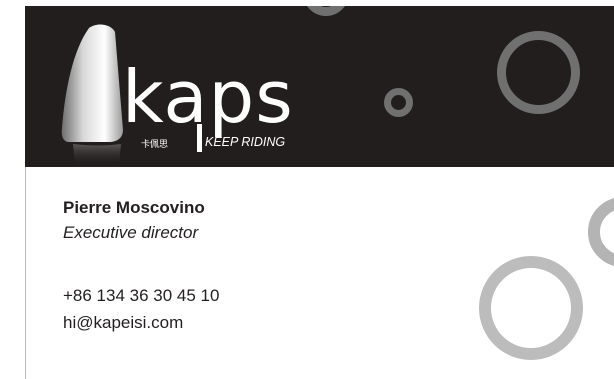 The image size is (614, 379). Describe the element at coordinates (245, 142) in the screenshot. I see `brand-tagline: KEEP RIDING` at that location.